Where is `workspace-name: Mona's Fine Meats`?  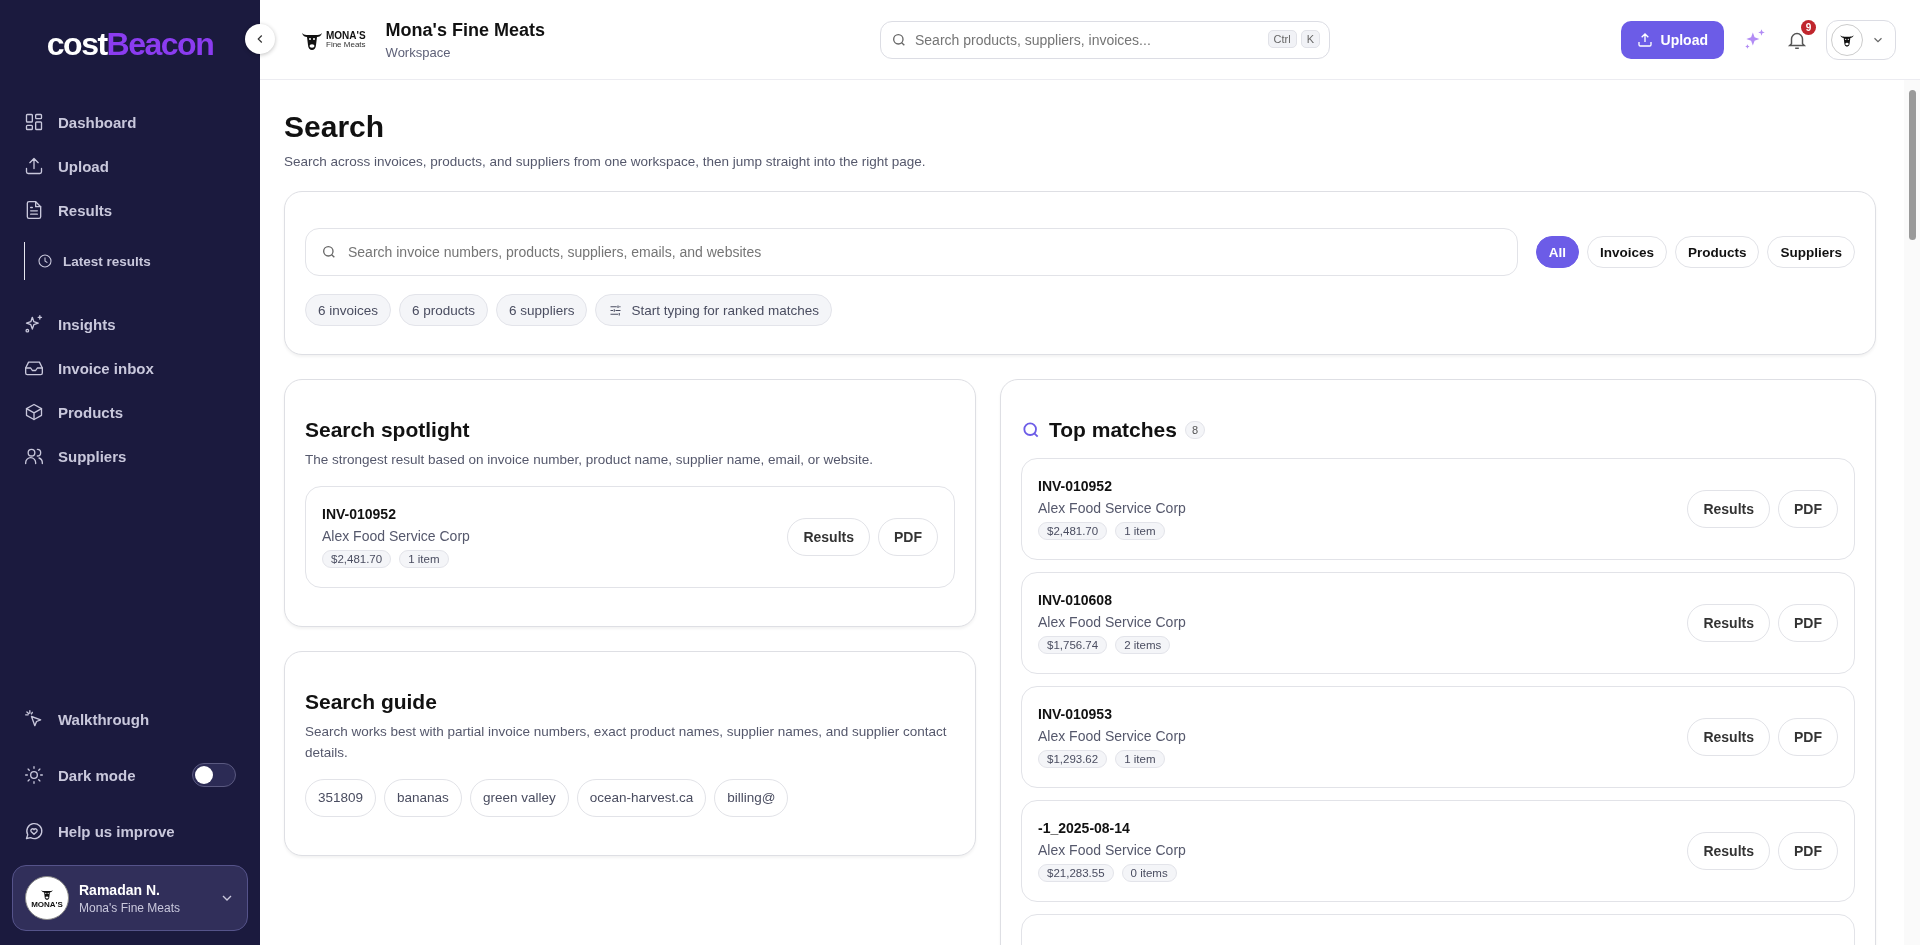 workspace-name: Mona's Fine Meats is located at coordinates (465, 30).